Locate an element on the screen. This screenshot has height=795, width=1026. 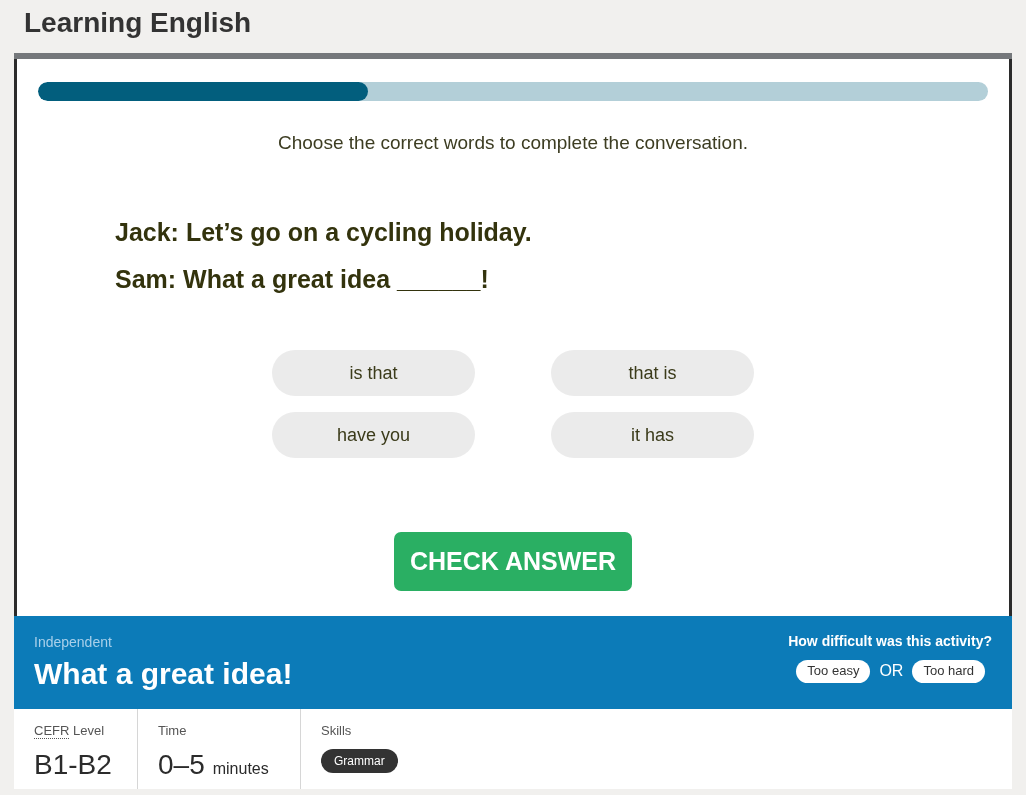
dialogue-line: Sam: What a great idea ______! is located at coordinates (302, 279).